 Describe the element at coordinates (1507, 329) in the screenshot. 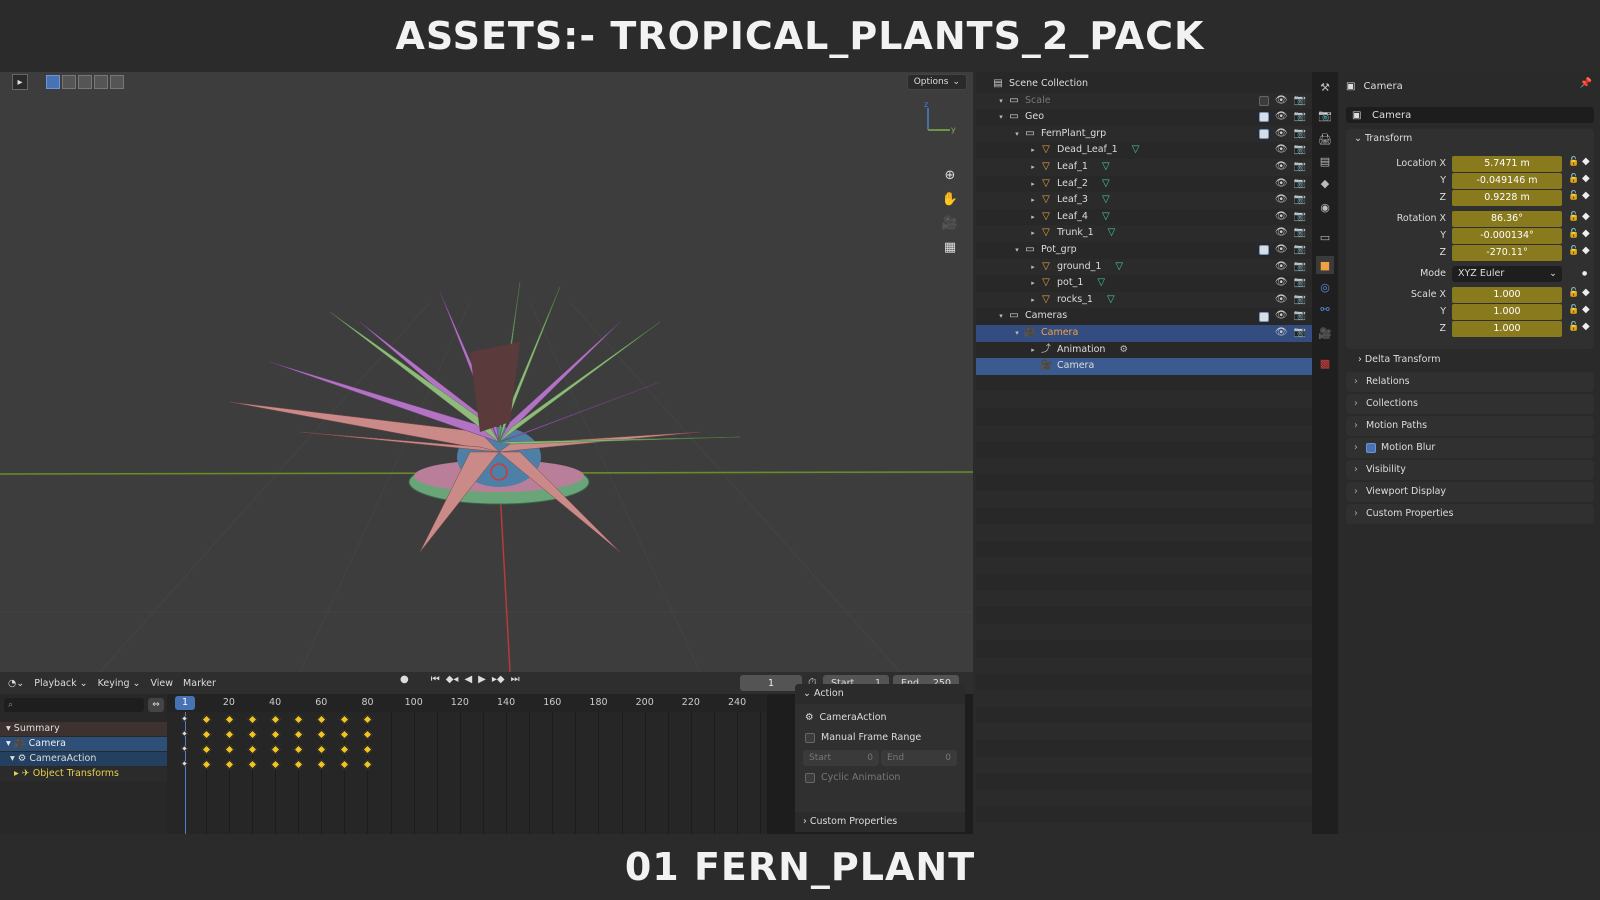

I see `scale-z-field: 1.000` at that location.